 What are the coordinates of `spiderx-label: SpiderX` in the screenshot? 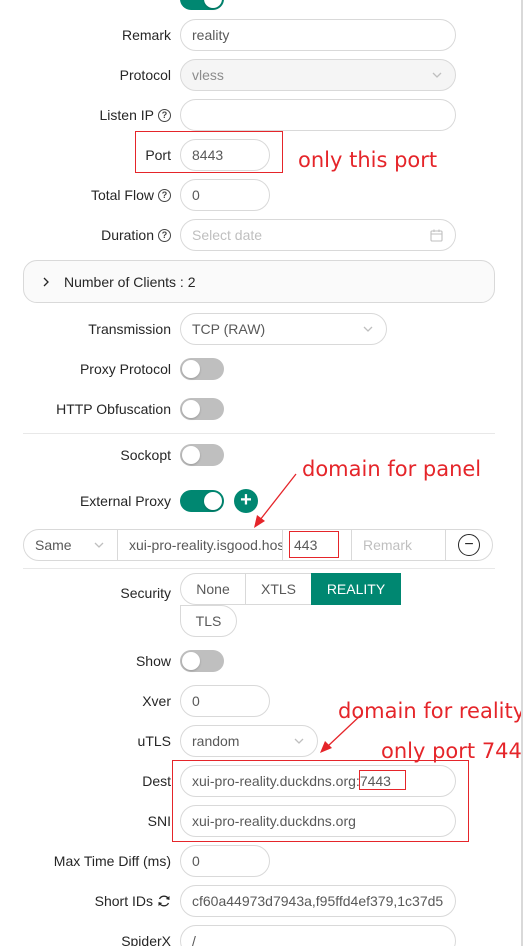 It's located at (146, 939).